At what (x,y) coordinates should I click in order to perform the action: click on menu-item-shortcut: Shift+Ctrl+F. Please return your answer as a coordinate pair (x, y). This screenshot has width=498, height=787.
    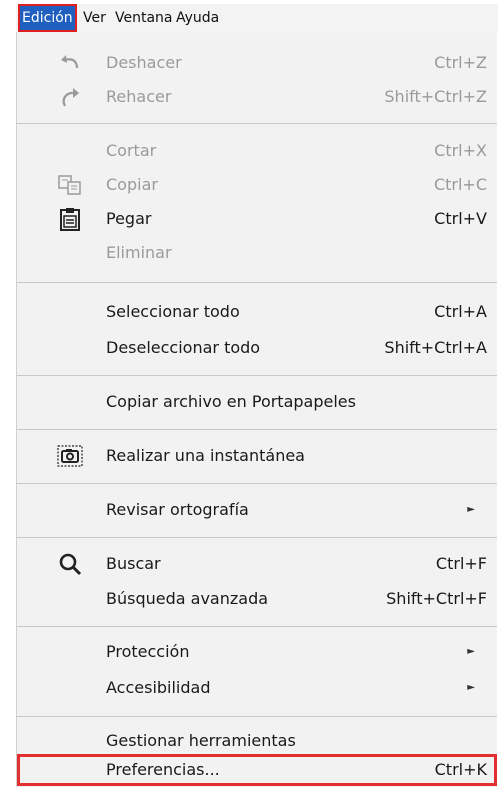
    Looking at the image, I should click on (436, 598).